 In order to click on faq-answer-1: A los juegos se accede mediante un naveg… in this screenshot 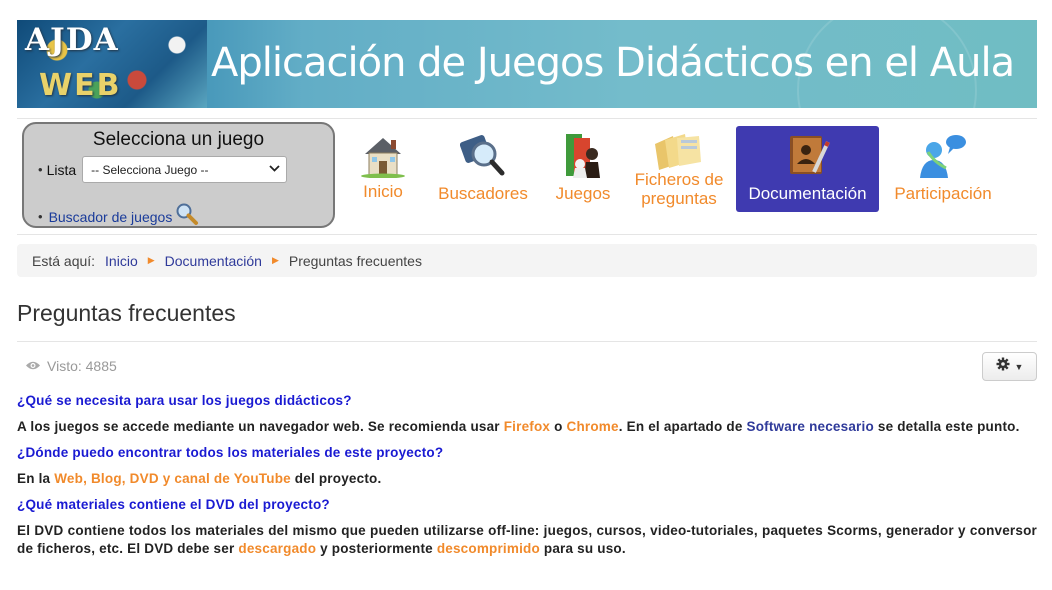, I will do `click(518, 426)`.